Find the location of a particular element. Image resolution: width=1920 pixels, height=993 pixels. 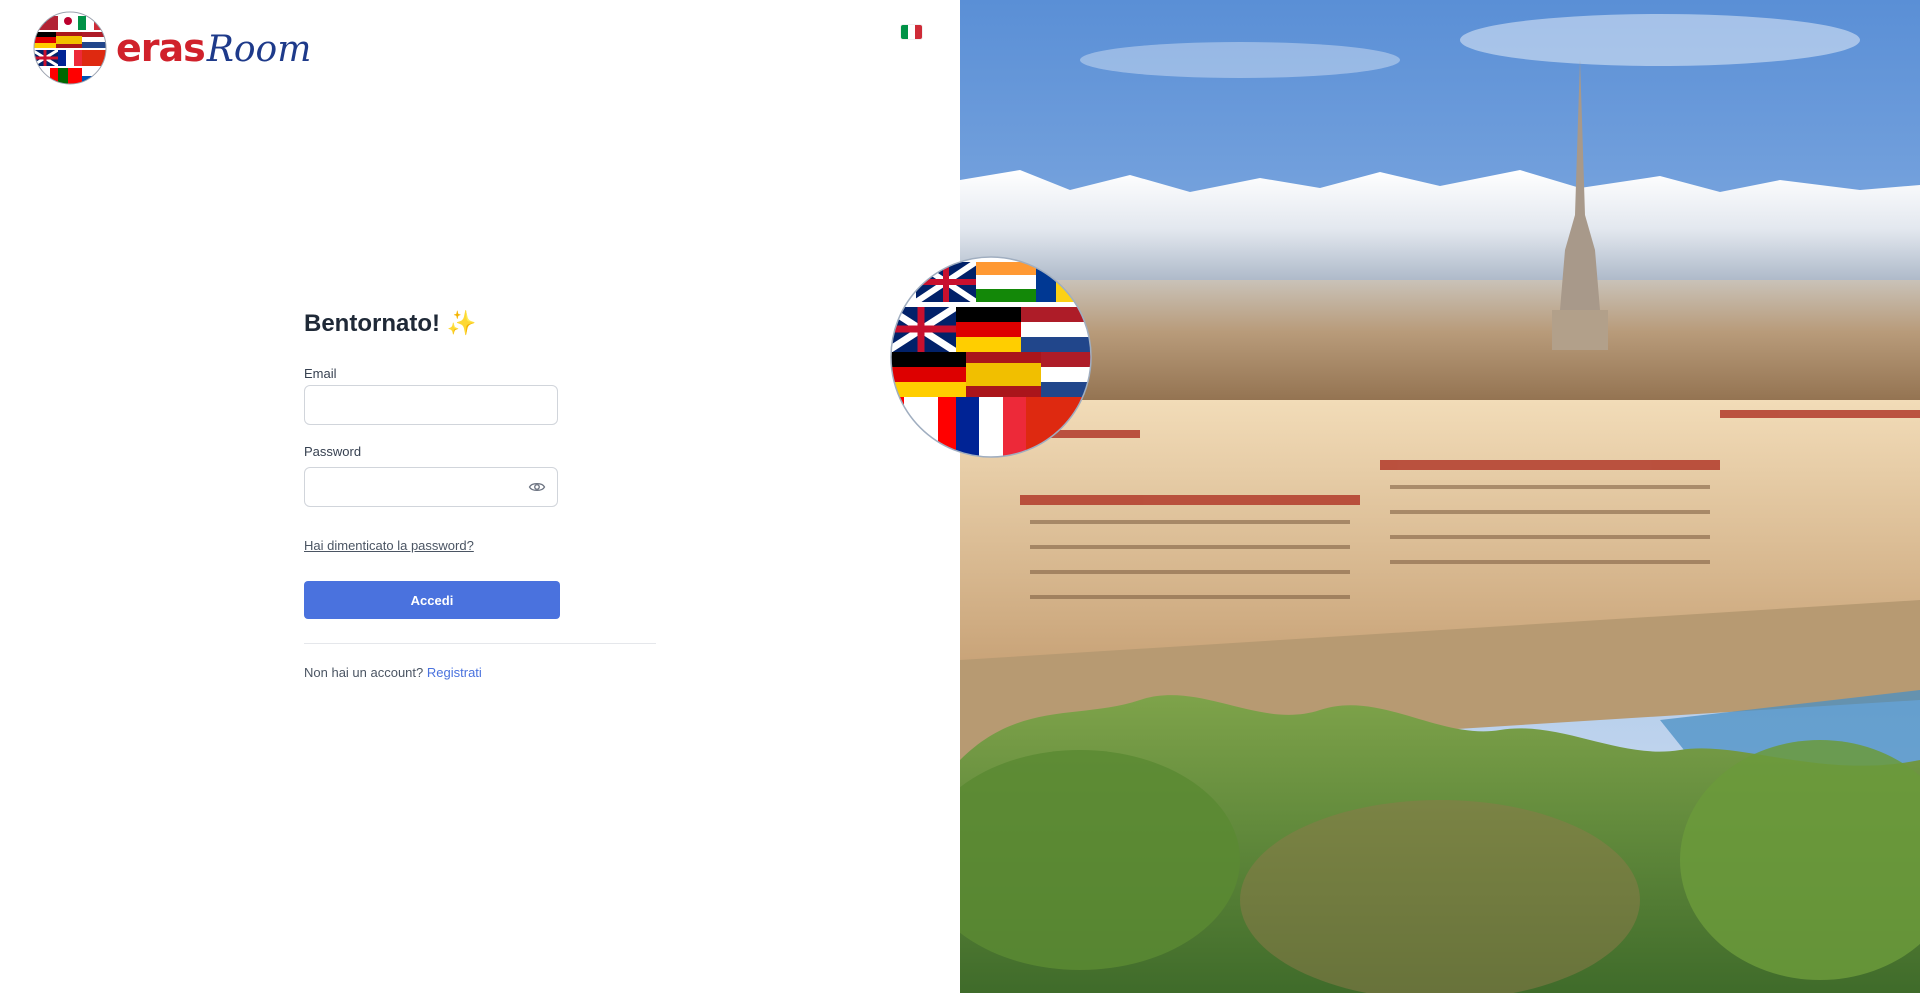

brand-wordmark: eras Room is located at coordinates (213, 48).